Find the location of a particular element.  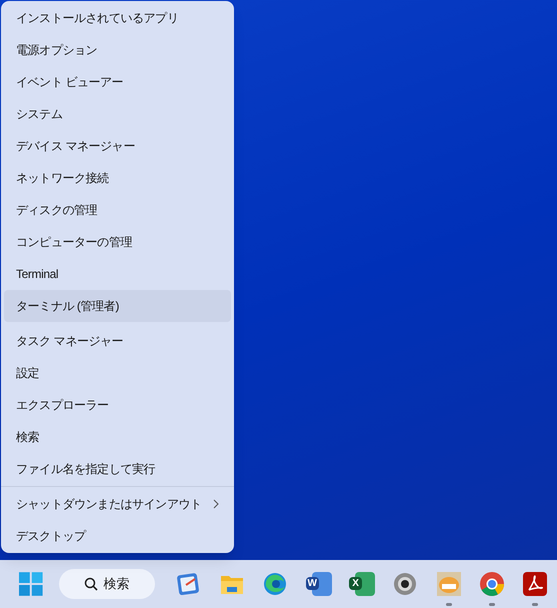

chrome-browser-icon is located at coordinates (492, 584).